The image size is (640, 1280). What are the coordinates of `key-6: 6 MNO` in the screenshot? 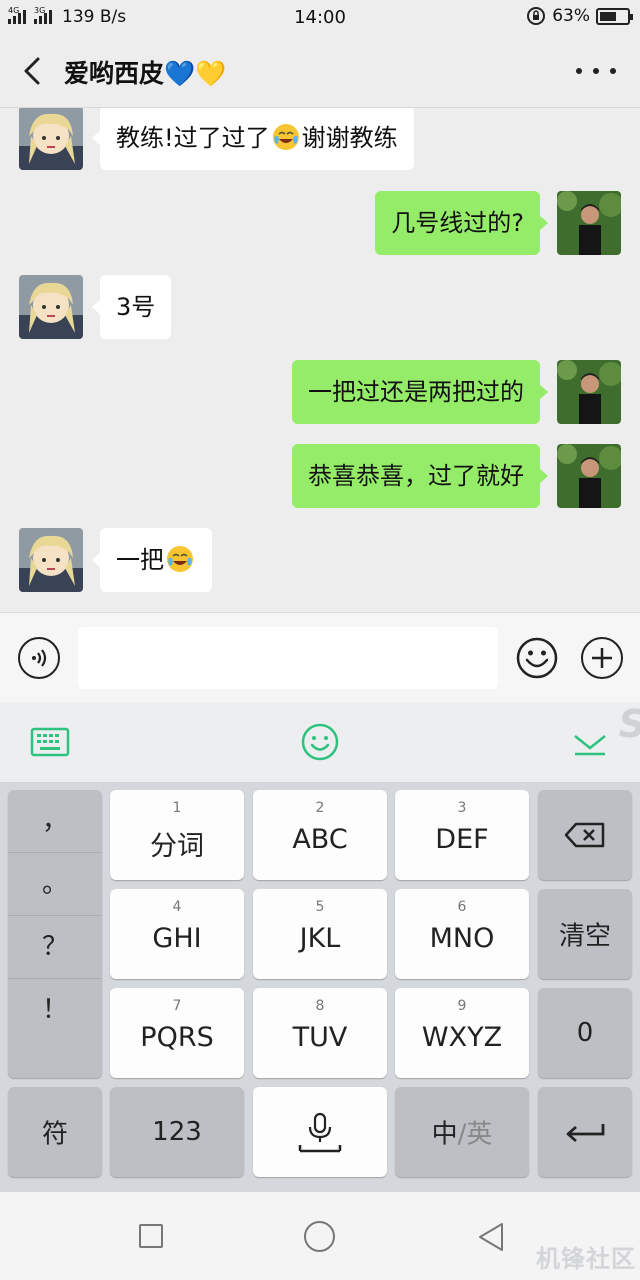 It's located at (462, 934).